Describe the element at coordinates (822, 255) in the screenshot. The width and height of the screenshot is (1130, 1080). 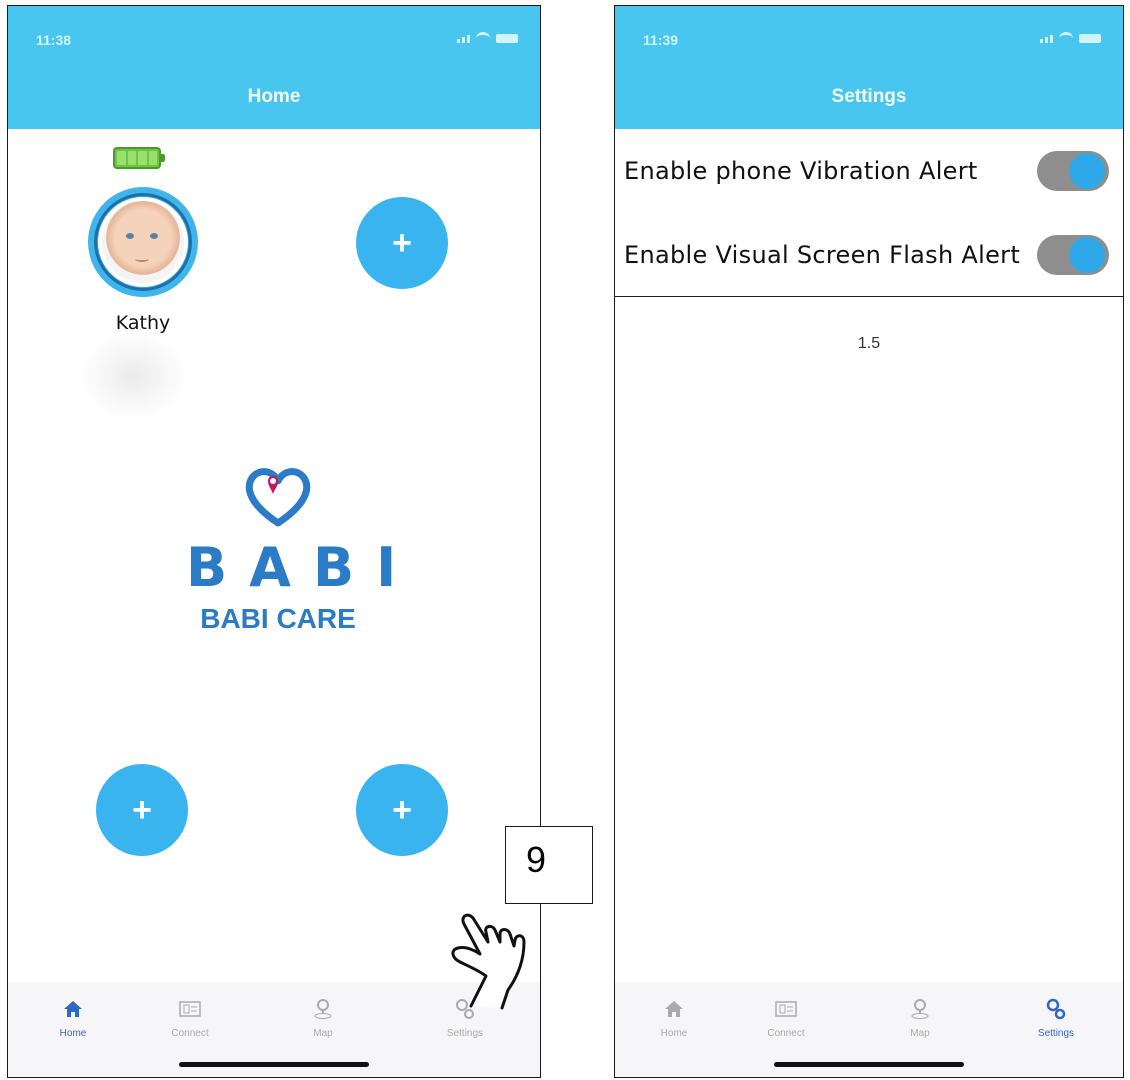
I see `setting-label: Enable Visual Screen Flash Alert` at that location.